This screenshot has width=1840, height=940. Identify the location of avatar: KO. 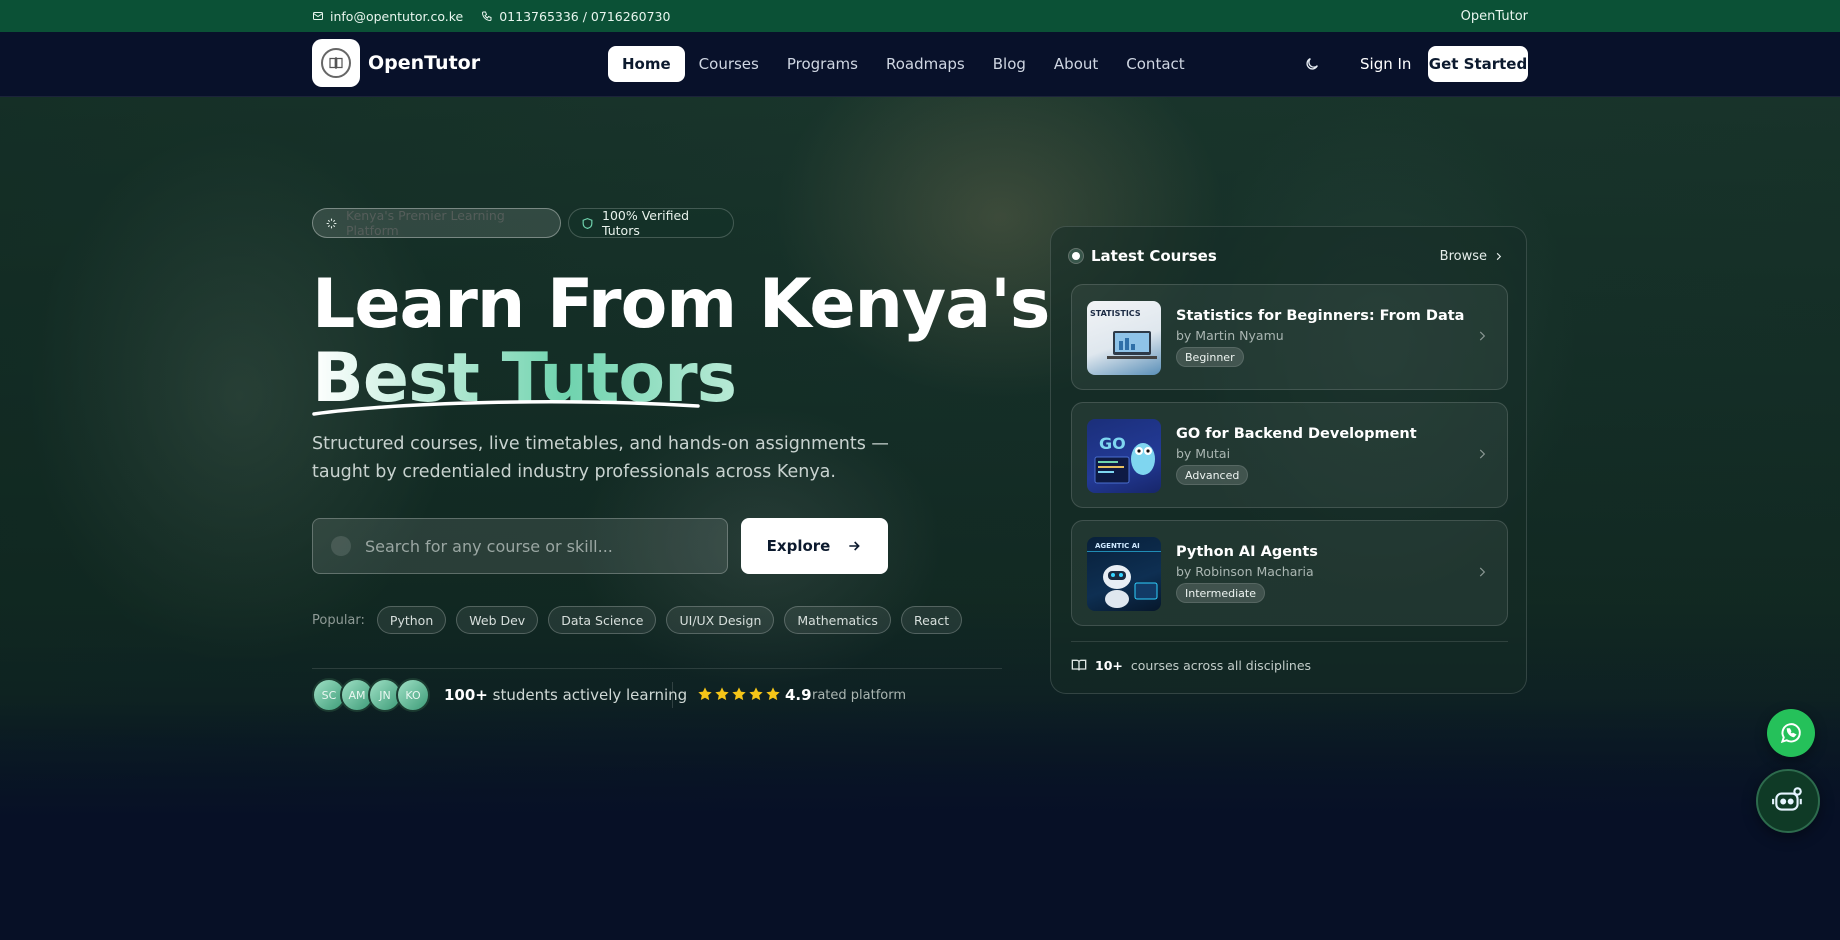
(413, 695).